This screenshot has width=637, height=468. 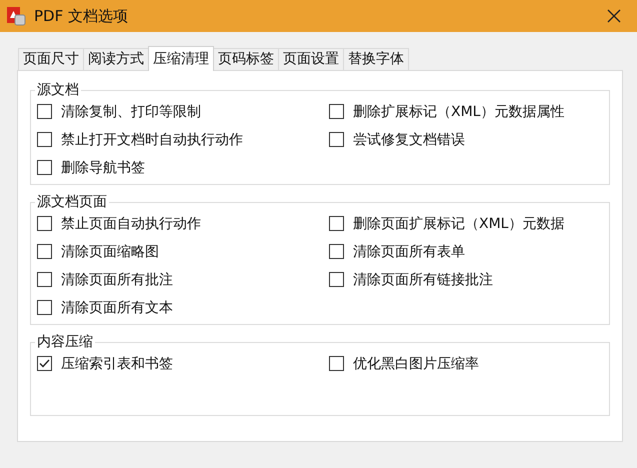 What do you see at coordinates (117, 279) in the screenshot?
I see `checkbox-label: 清除页面所有批注` at bounding box center [117, 279].